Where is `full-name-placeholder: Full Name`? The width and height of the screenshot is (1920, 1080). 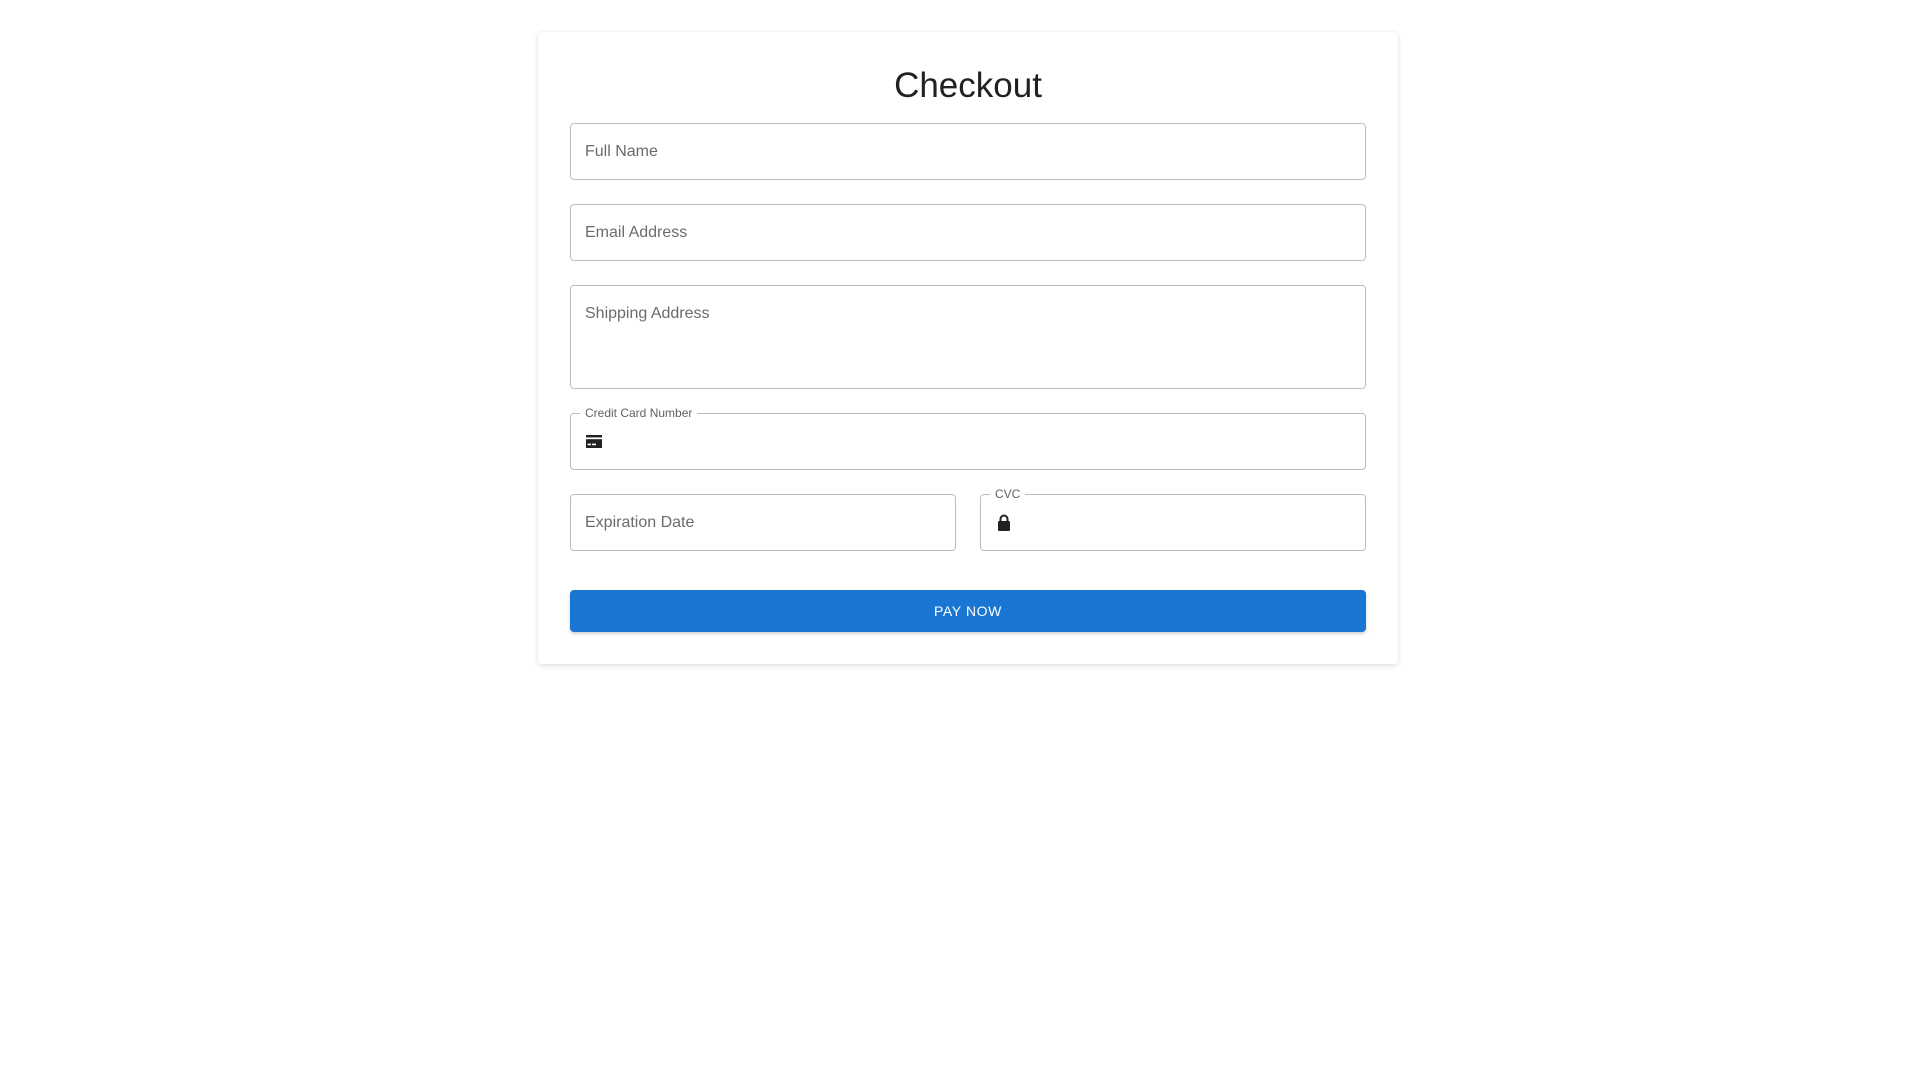
full-name-placeholder: Full Name is located at coordinates (621, 151).